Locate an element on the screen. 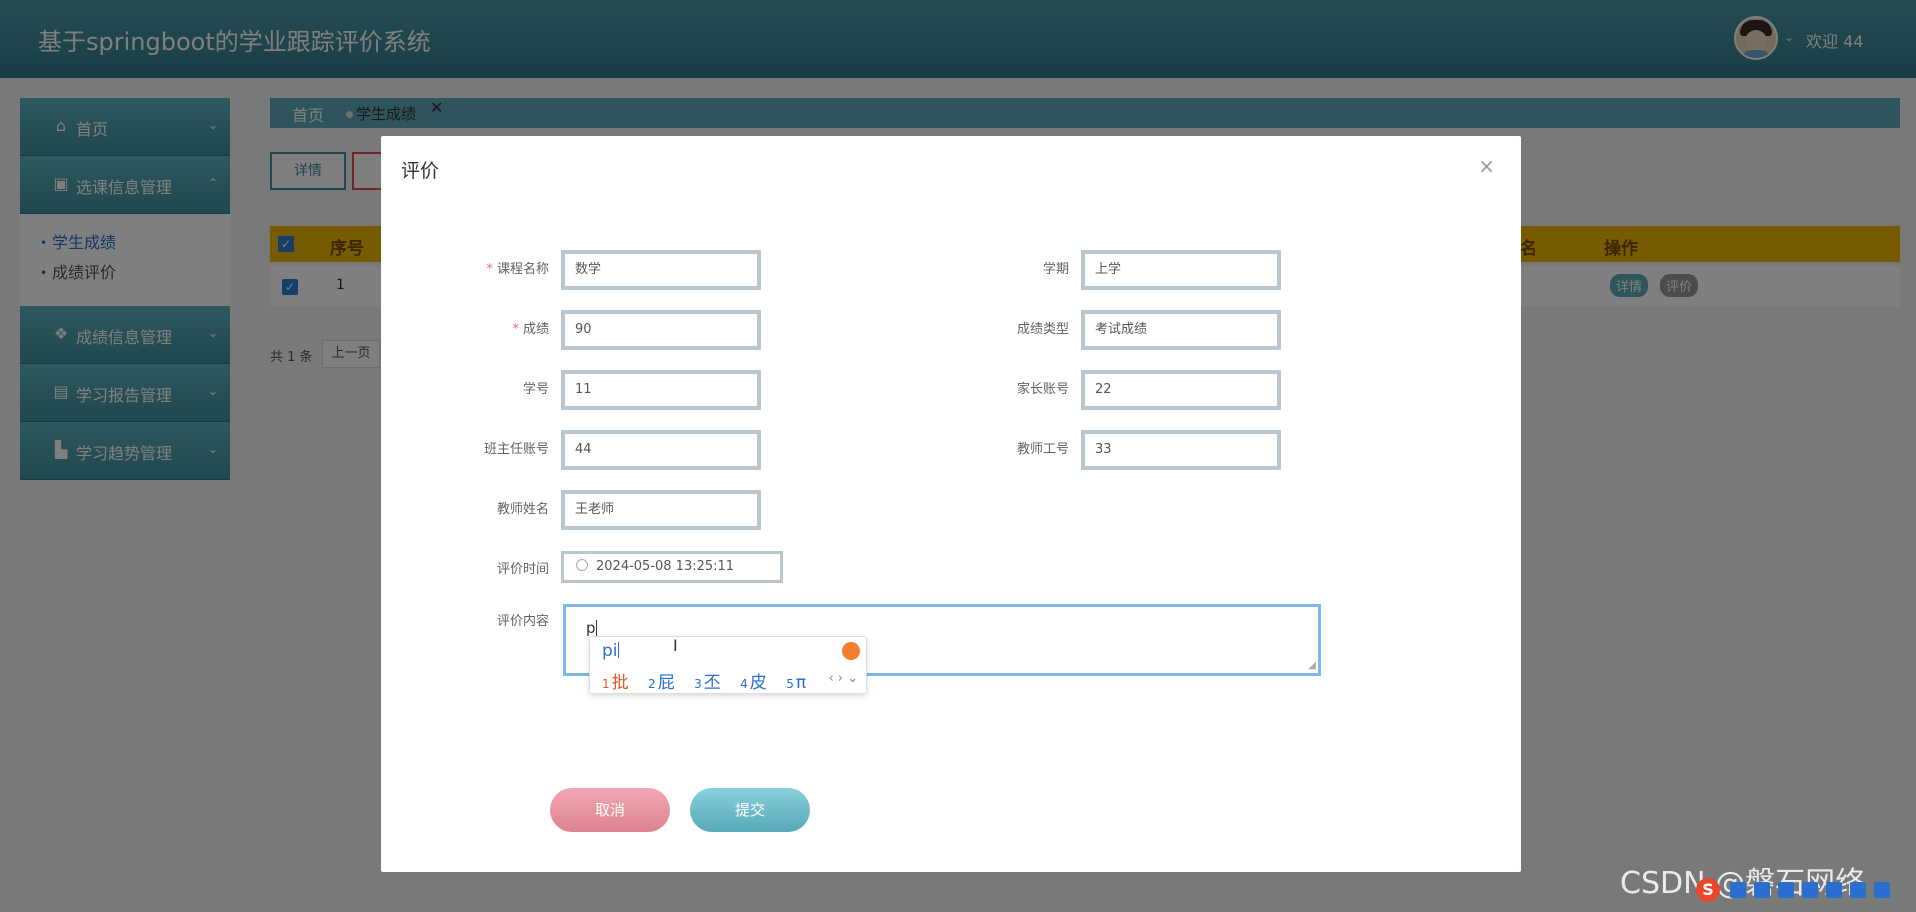 The width and height of the screenshot is (1916, 912). ime-candidate-4: 4皮 is located at coordinates (753, 683).